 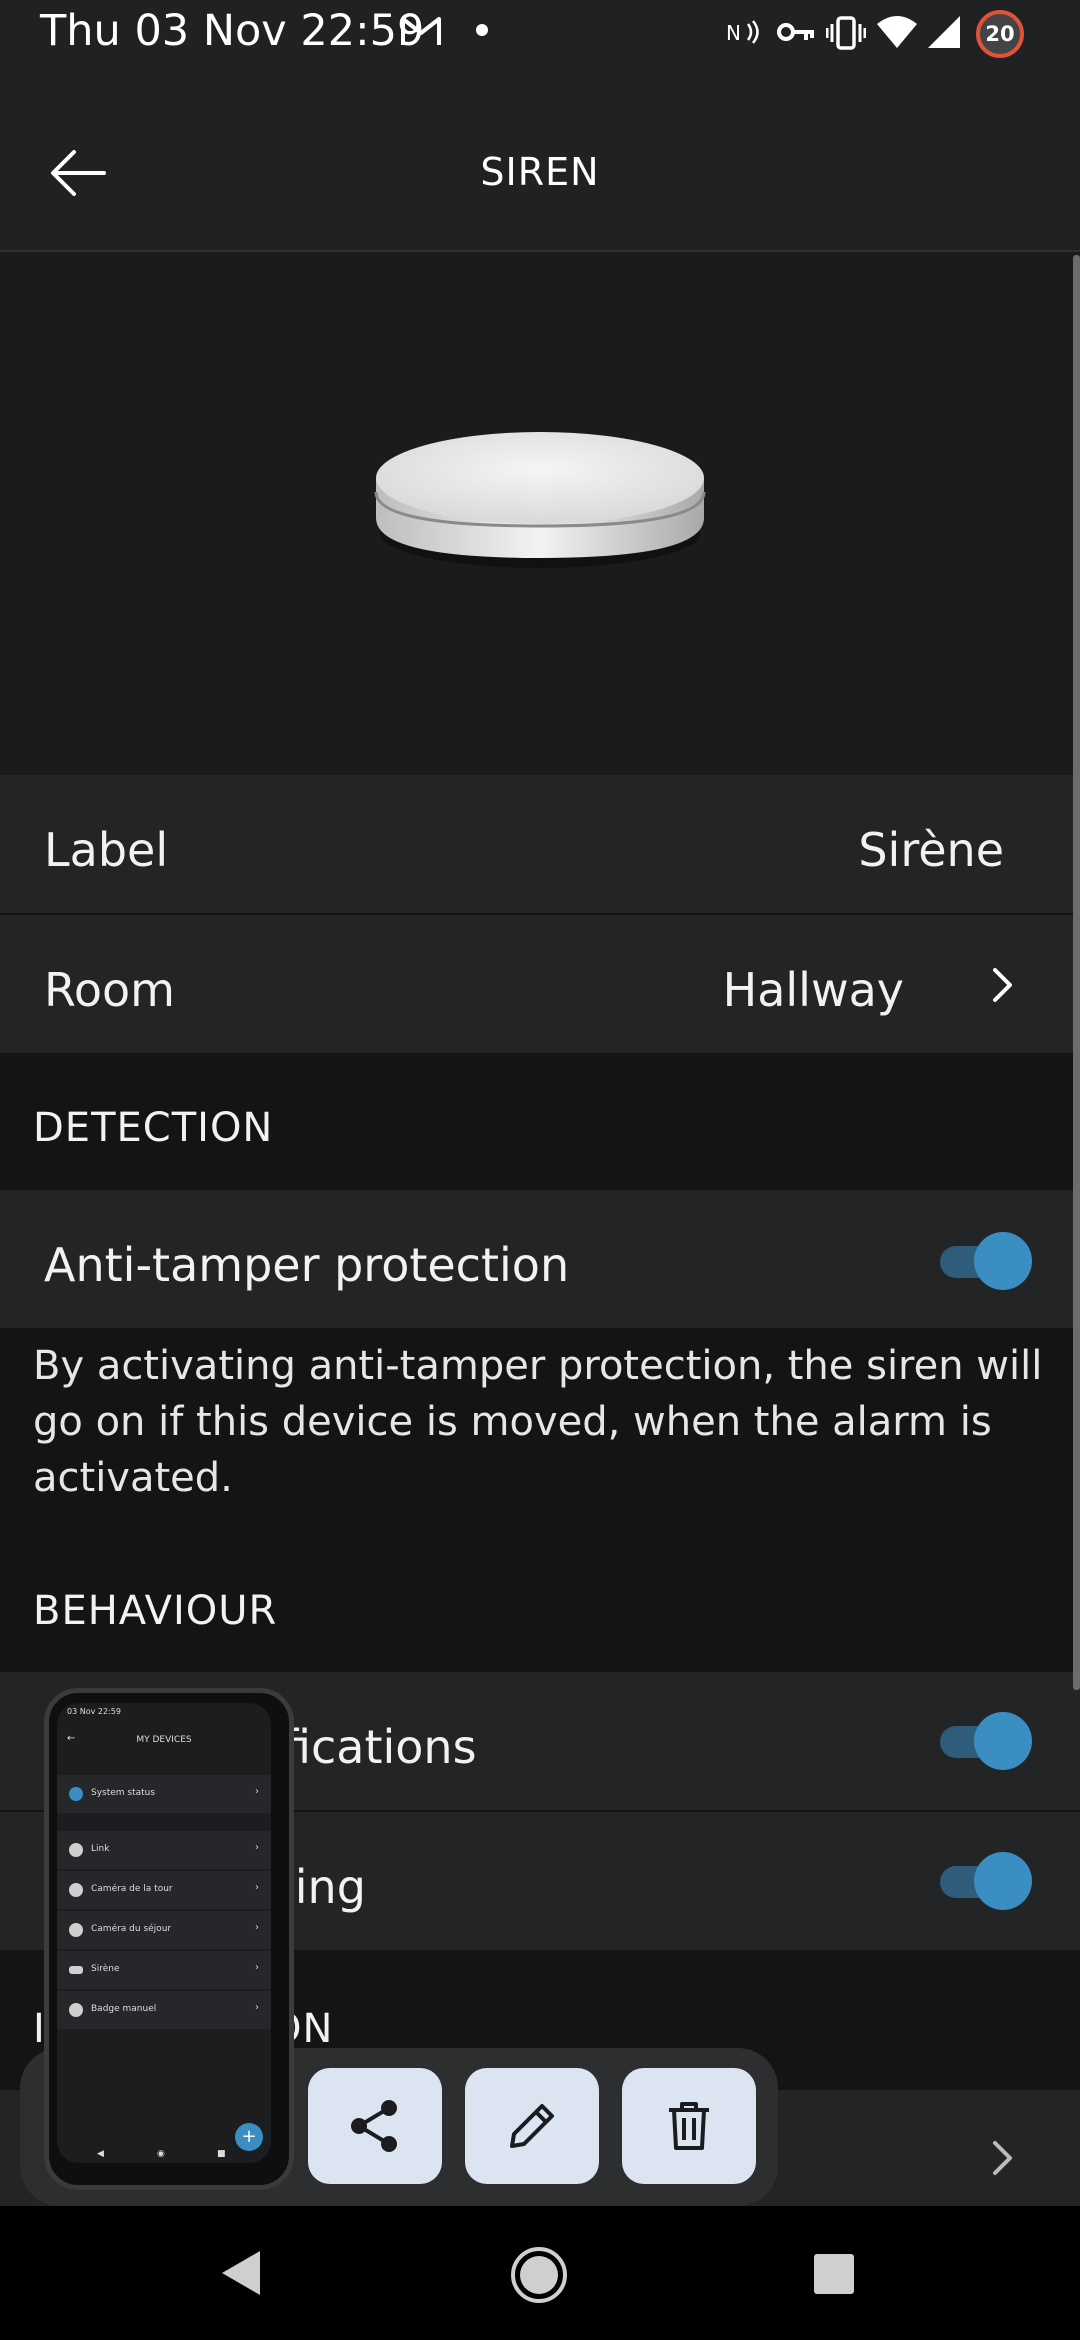 What do you see at coordinates (164, 2010) in the screenshot?
I see `thumbnail-row: Badge manuel ›` at bounding box center [164, 2010].